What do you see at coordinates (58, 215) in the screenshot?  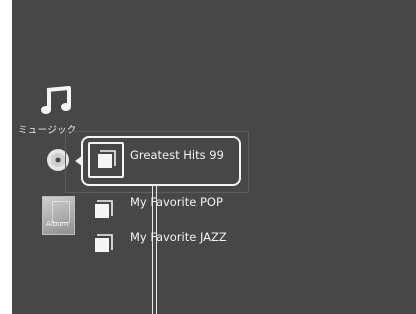 I see `album-thumbnail: Album` at bounding box center [58, 215].